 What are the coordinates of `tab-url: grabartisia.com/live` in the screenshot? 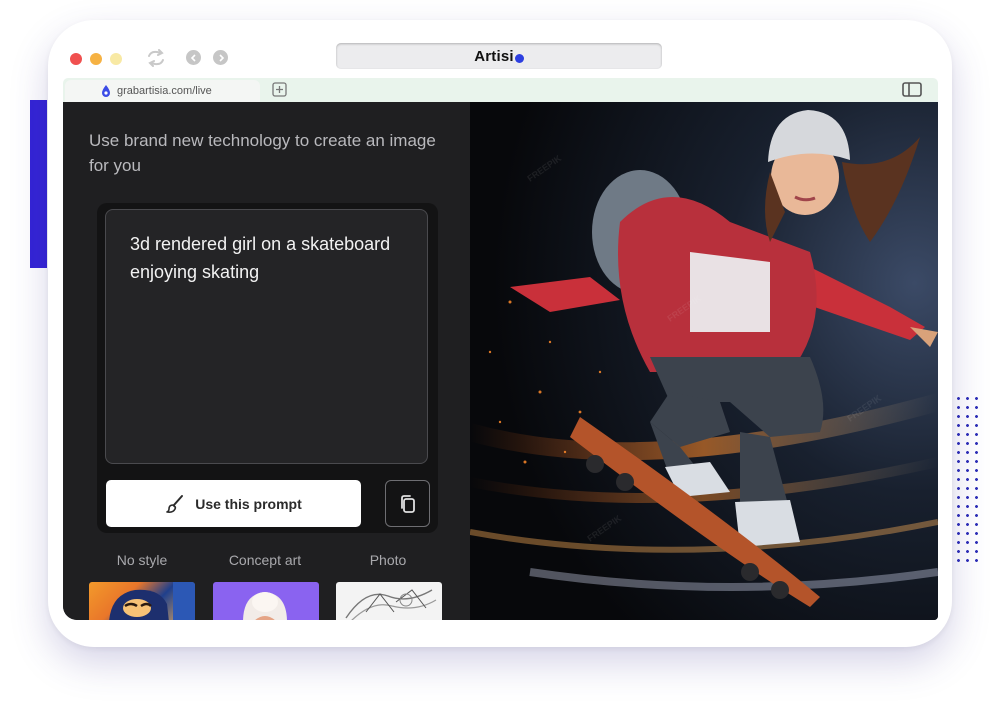 It's located at (164, 91).